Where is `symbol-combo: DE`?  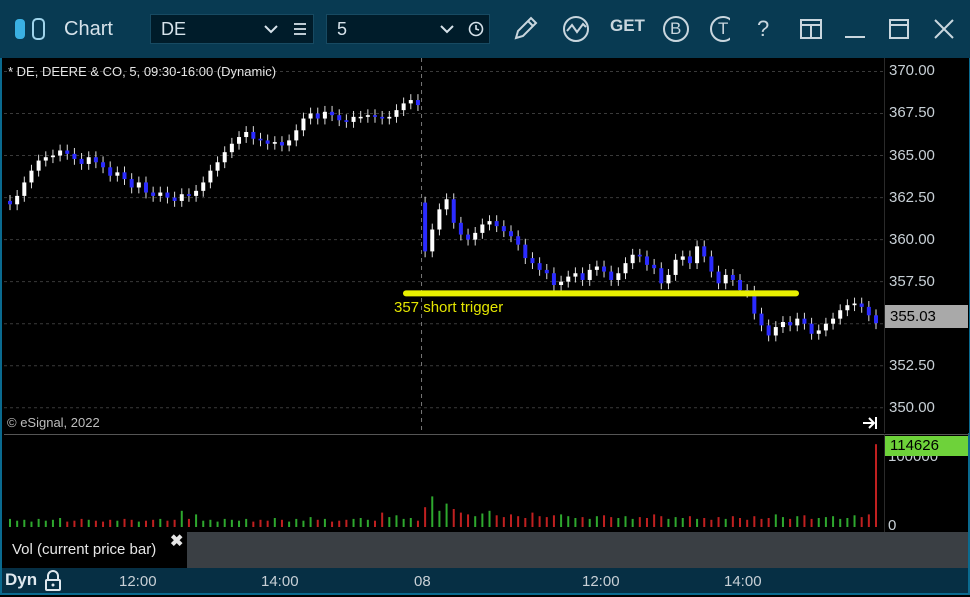
symbol-combo: DE is located at coordinates (232, 29).